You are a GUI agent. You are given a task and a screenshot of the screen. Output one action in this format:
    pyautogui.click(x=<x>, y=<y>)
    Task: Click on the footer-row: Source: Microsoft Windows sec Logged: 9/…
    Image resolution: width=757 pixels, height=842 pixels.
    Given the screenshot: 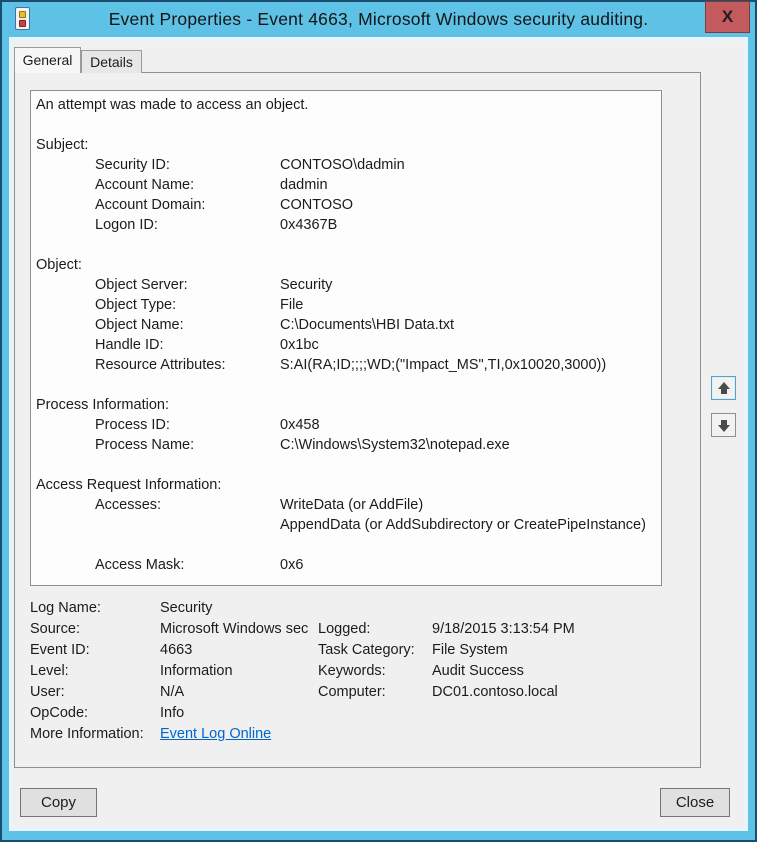 What is the action you would take?
    pyautogui.click(x=302, y=629)
    